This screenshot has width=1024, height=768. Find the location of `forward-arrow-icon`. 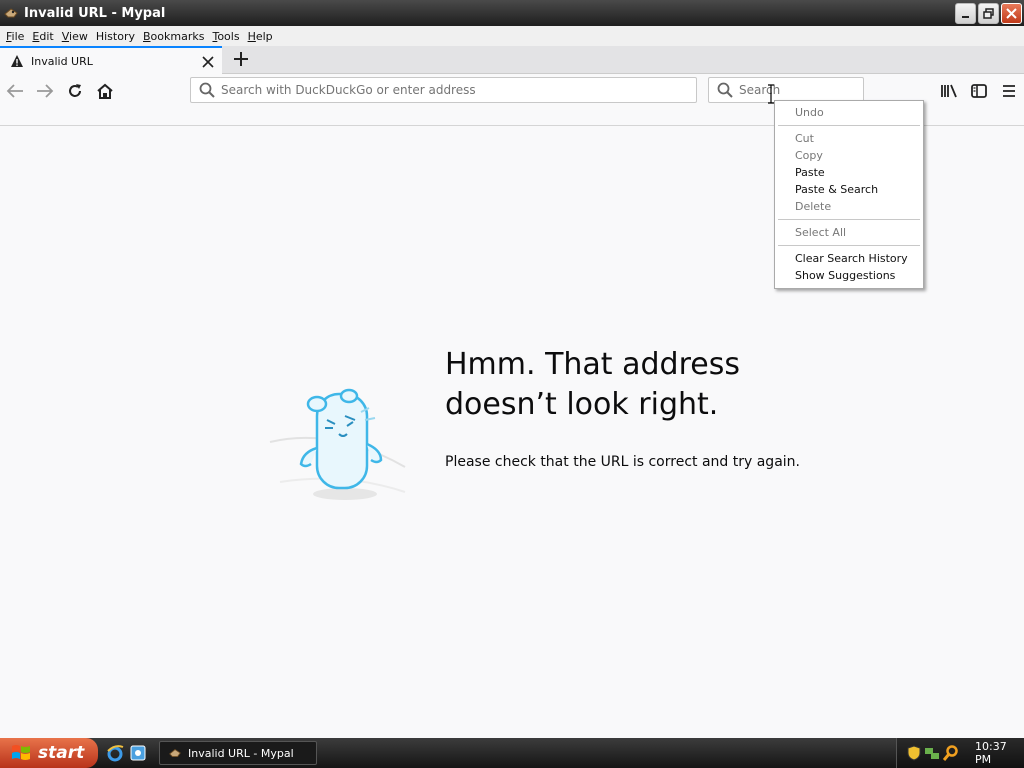

forward-arrow-icon is located at coordinates (45, 91).